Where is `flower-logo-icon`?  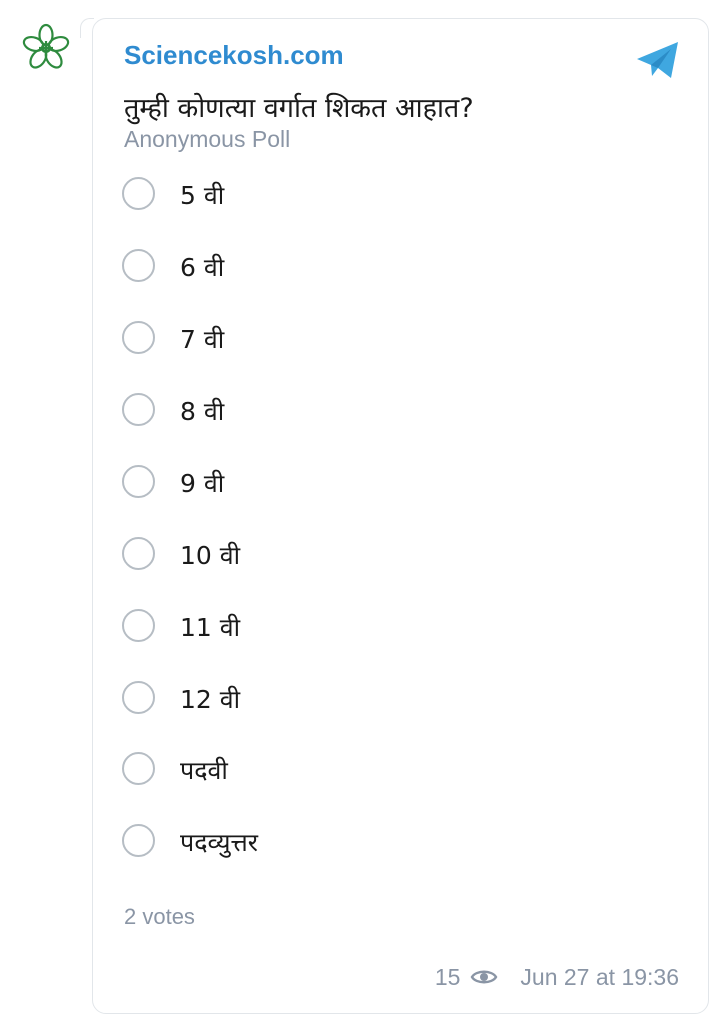 flower-logo-icon is located at coordinates (46, 48).